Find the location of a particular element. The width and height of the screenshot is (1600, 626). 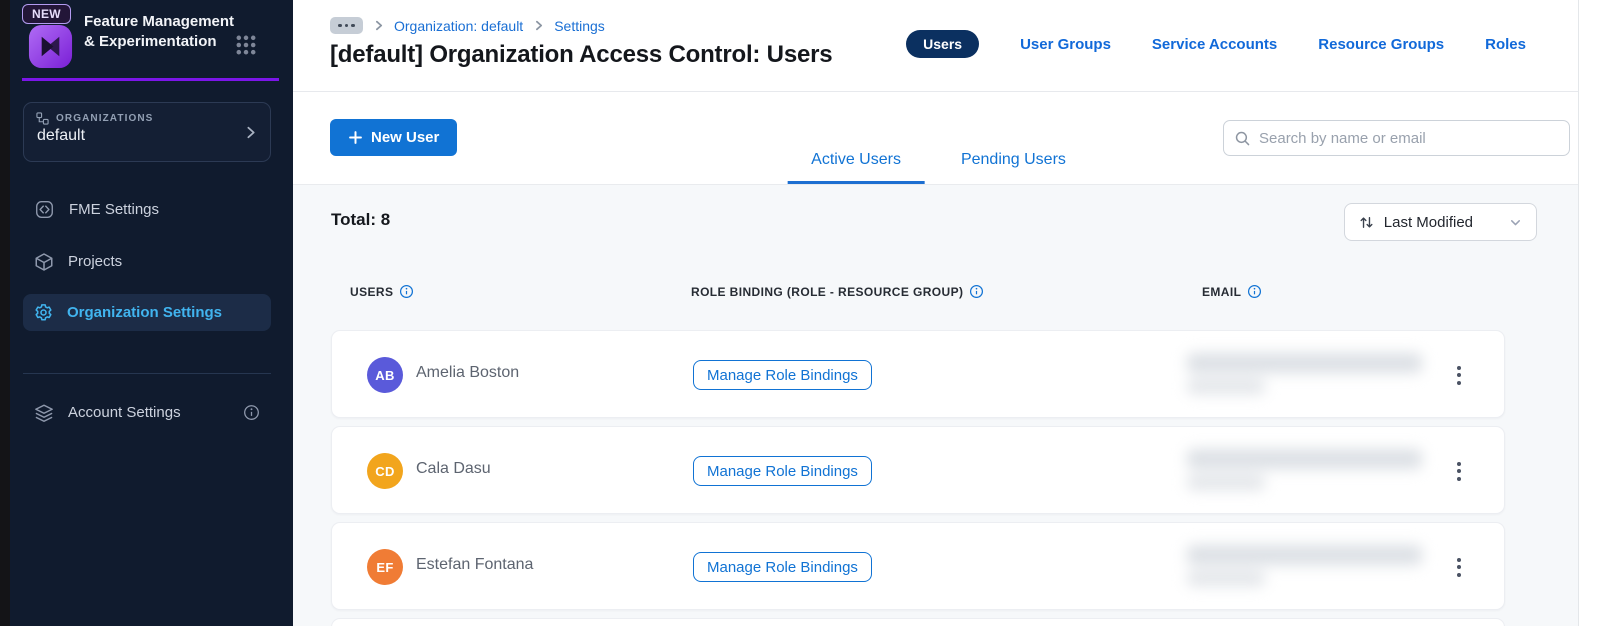

avatar: AB is located at coordinates (385, 375).